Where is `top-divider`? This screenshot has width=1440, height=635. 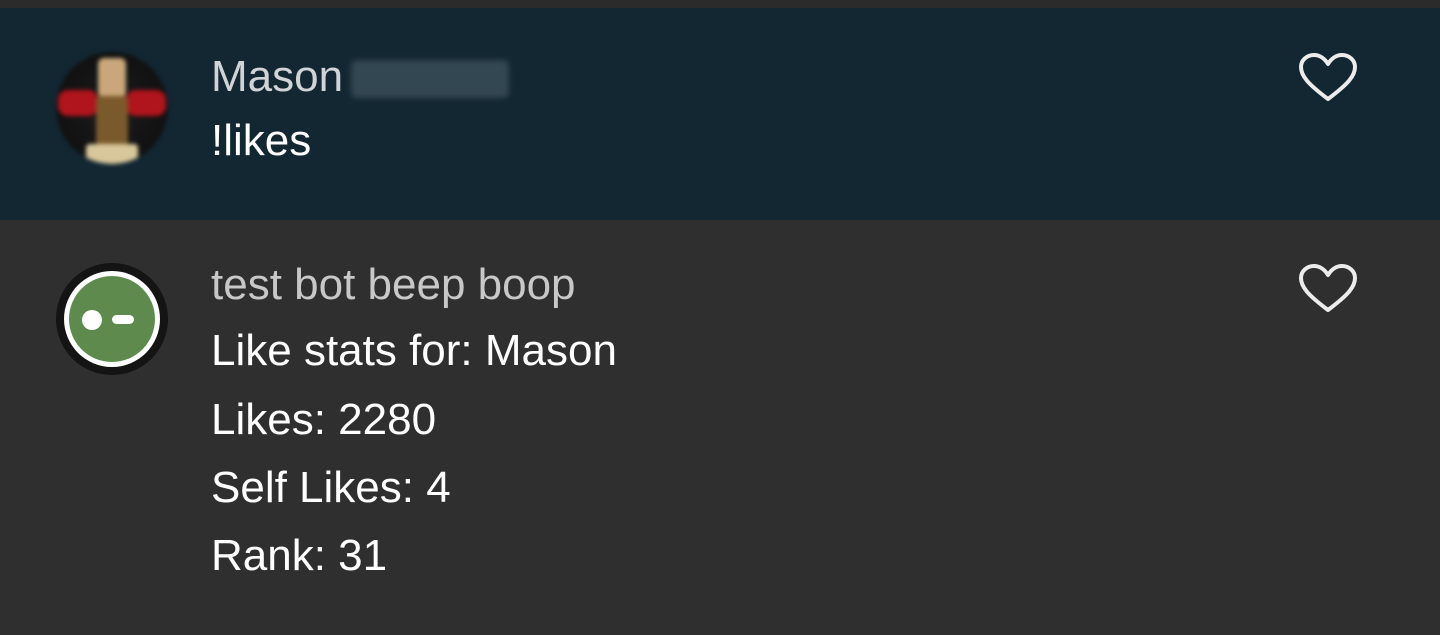 top-divider is located at coordinates (720, 4).